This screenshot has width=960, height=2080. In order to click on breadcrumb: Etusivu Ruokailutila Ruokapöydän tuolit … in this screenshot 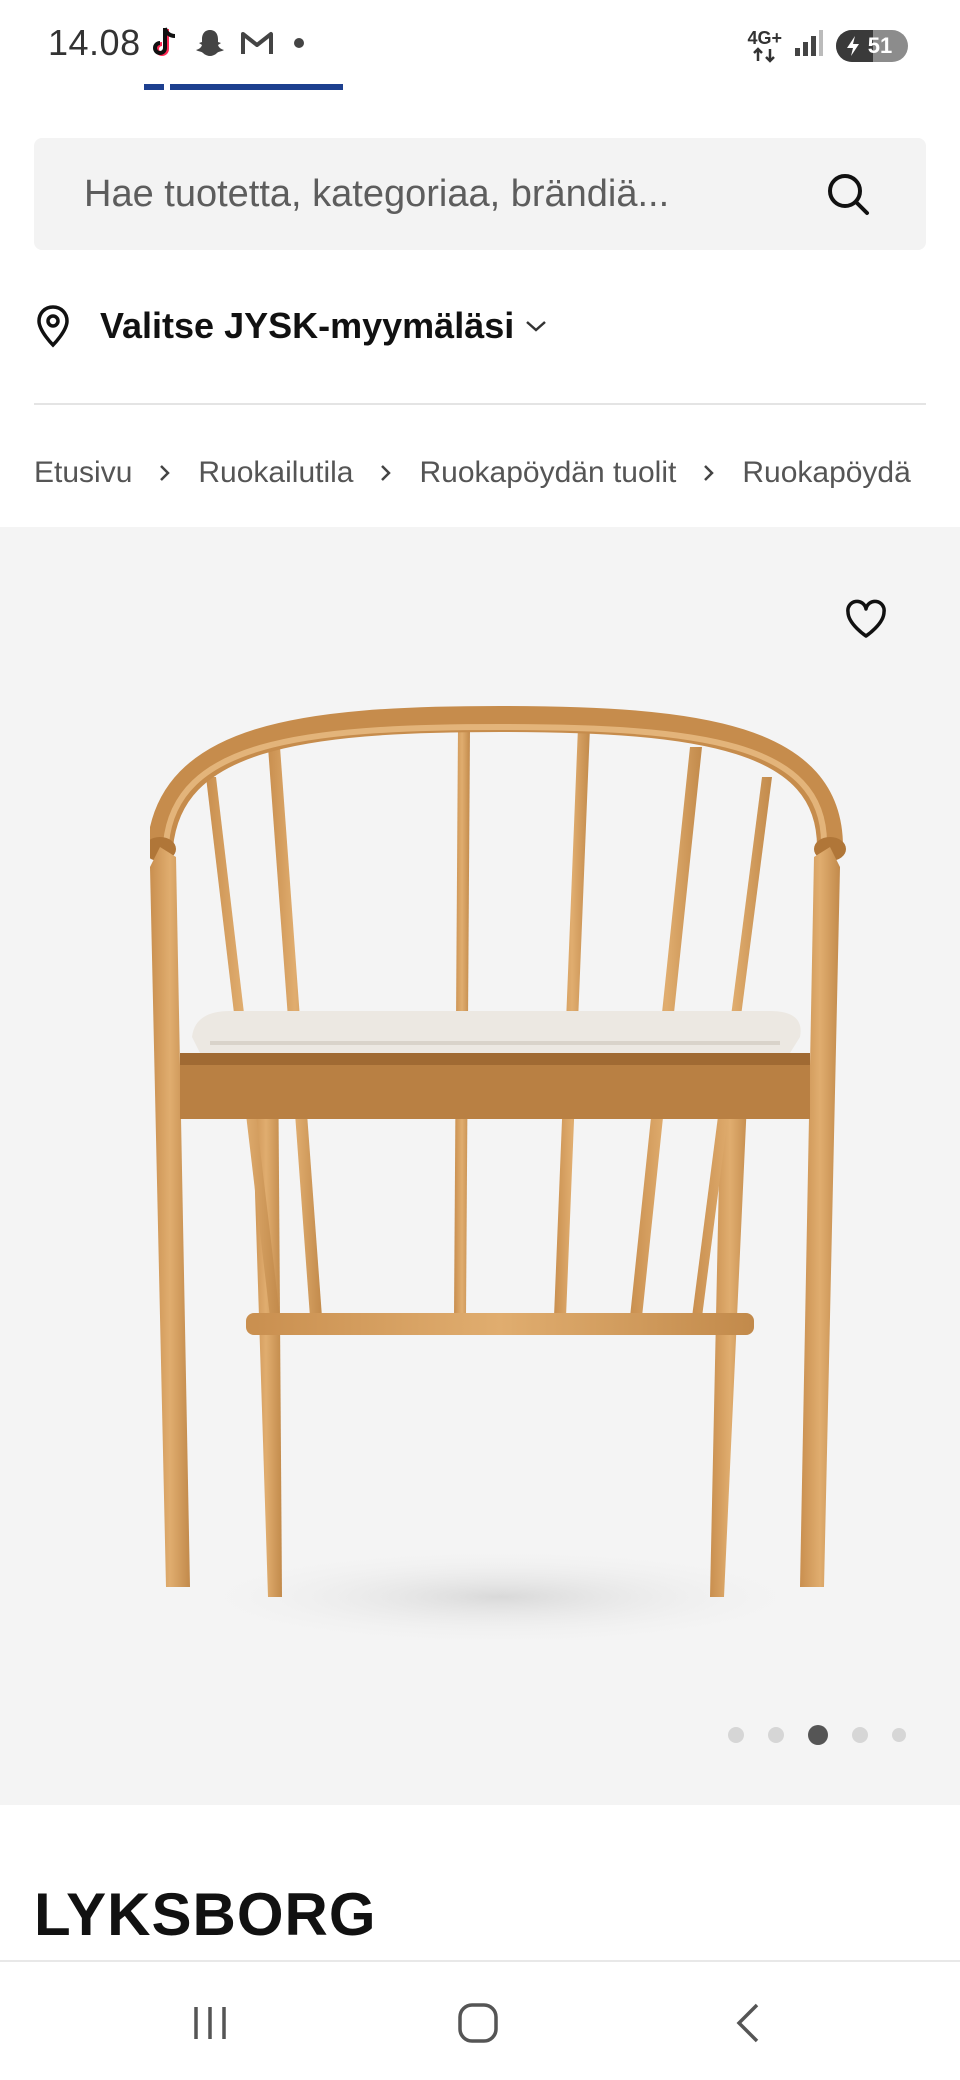, I will do `click(480, 473)`.